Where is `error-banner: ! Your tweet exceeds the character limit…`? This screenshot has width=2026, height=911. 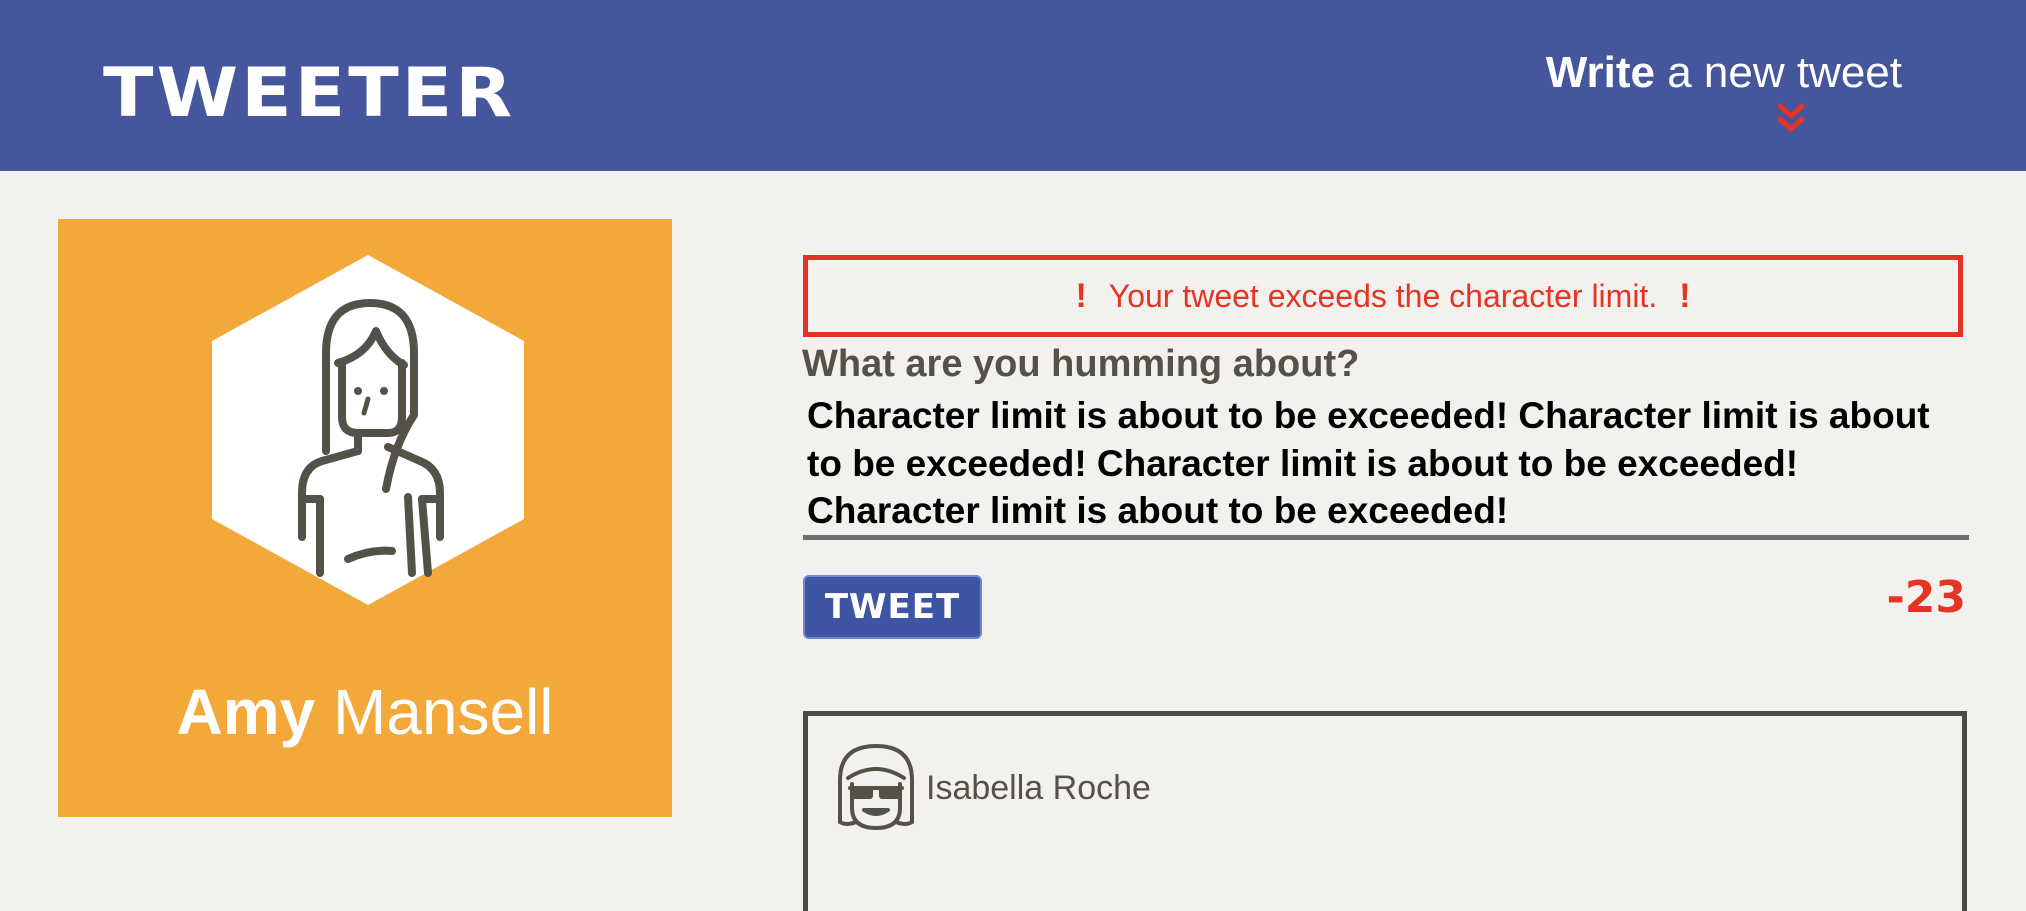 error-banner: ! Your tweet exceeds the character limit… is located at coordinates (1383, 296).